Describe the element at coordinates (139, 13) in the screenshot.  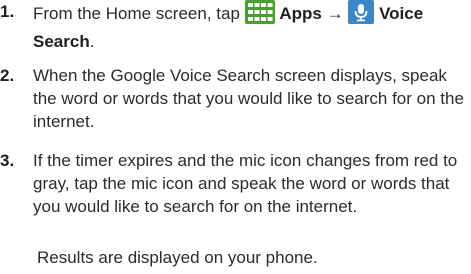
I see `step-1-prefix: From the Home screen, tap` at that location.